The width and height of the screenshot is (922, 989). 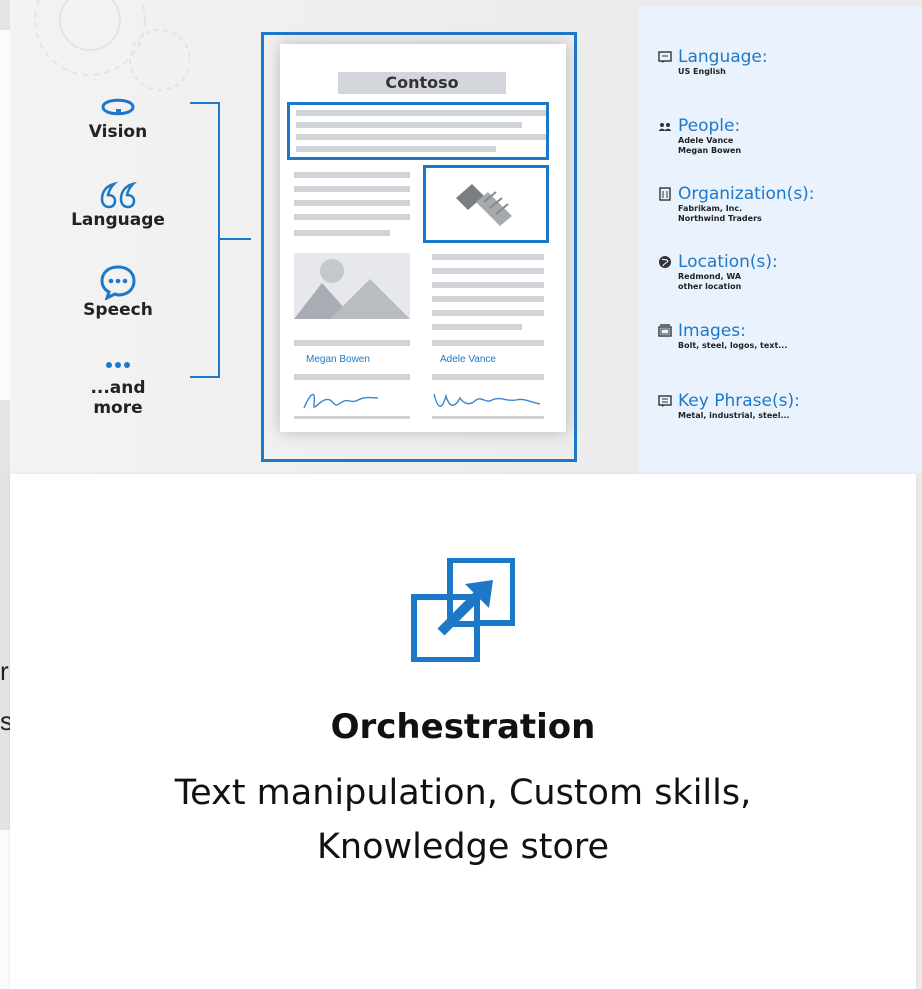 I want to click on card-title: Orchestration, so click(x=463, y=727).